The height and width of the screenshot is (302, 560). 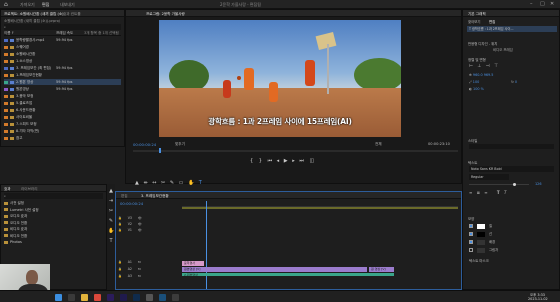 What do you see at coordinates (53, 242) in the screenshot?
I see `effects-category: Photos` at bounding box center [53, 242].